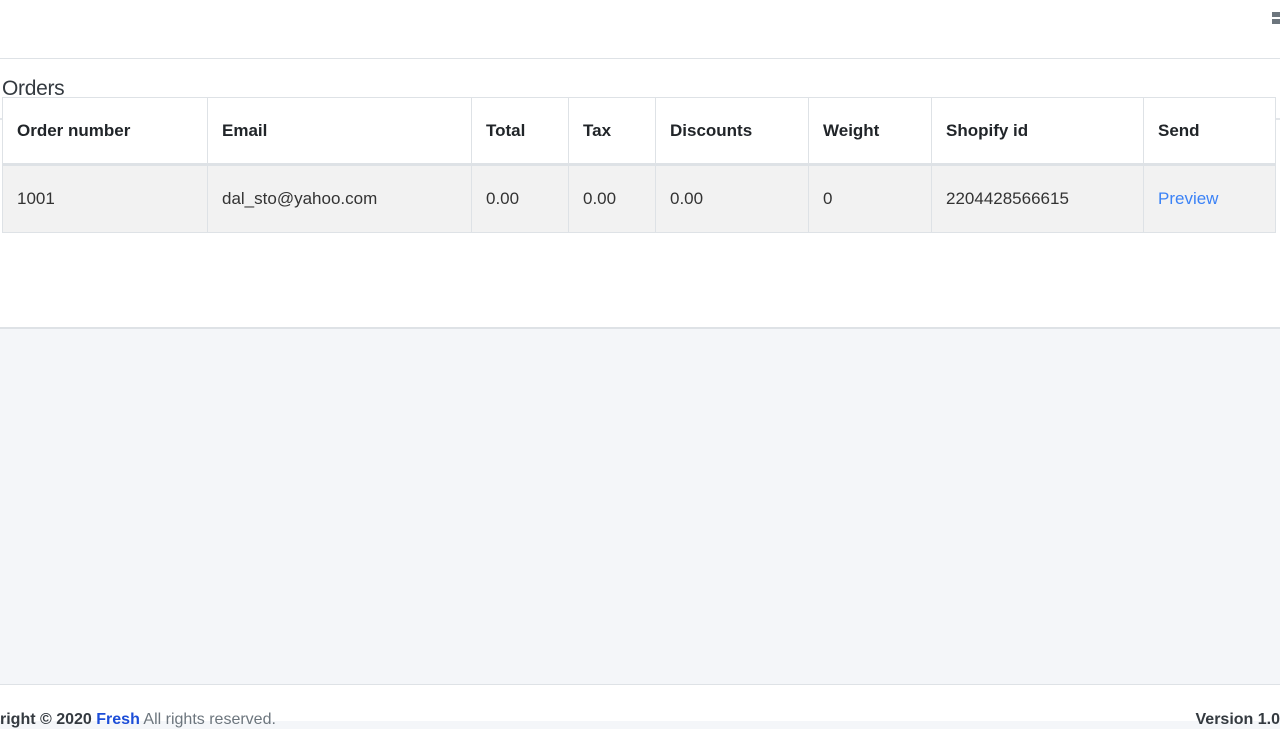 Image resolution: width=1280 pixels, height=729 pixels. What do you see at coordinates (1238, 720) in the screenshot?
I see `version-label: Version 1.0` at bounding box center [1238, 720].